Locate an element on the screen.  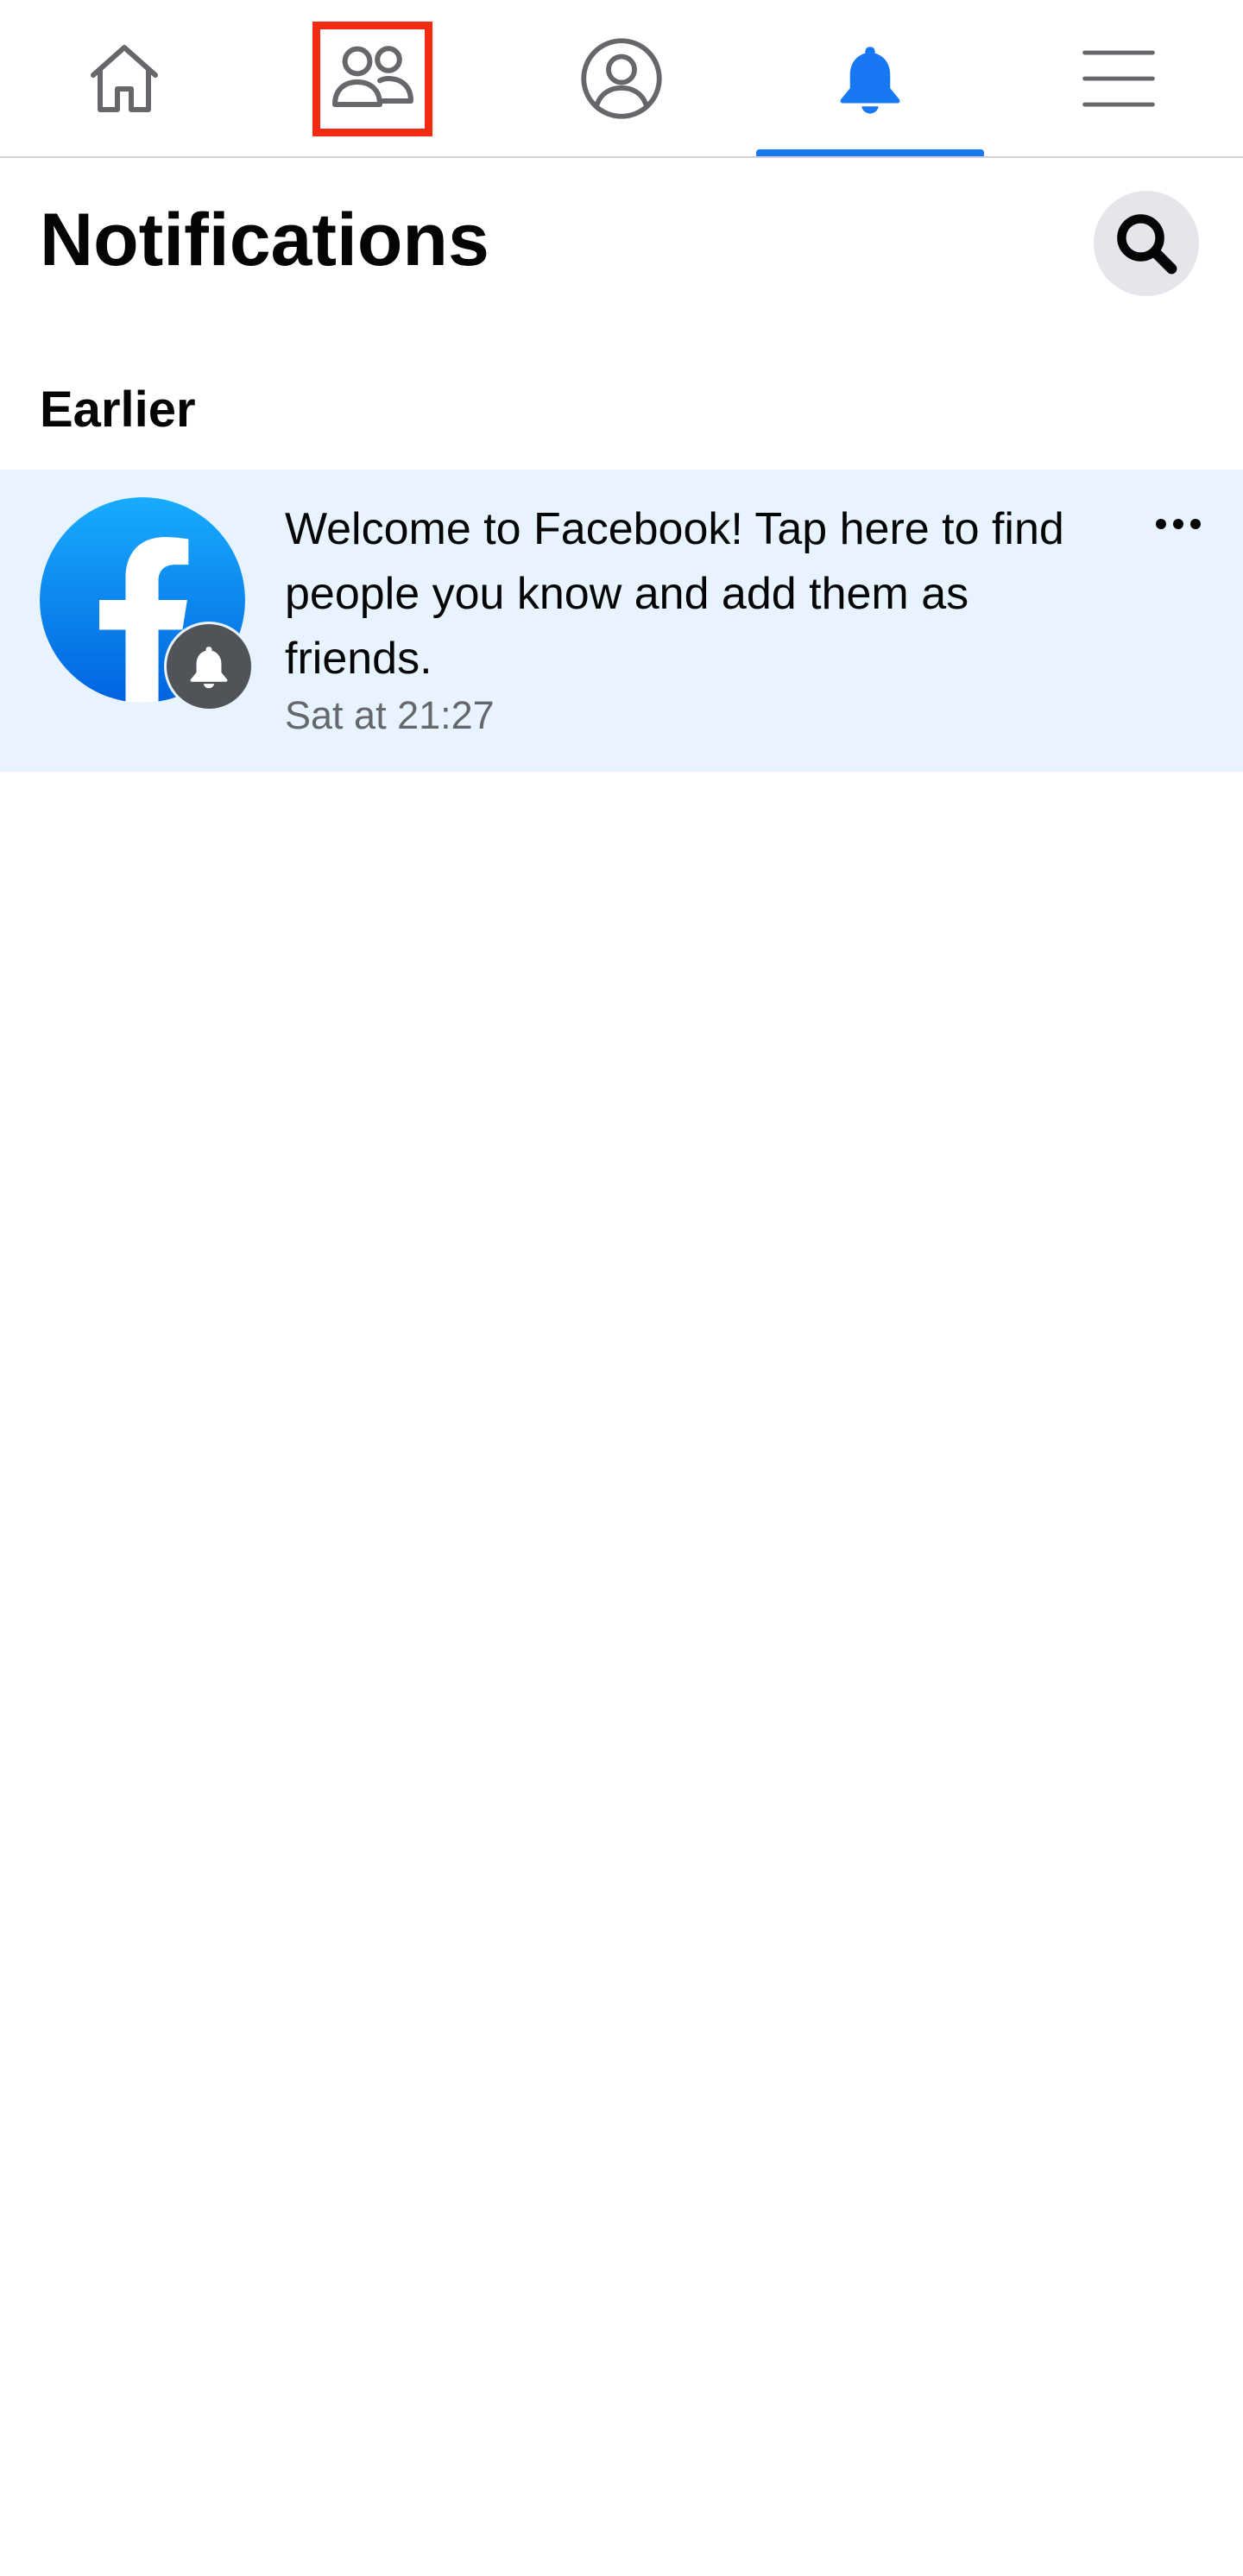
notifications-header: Notifications is located at coordinates (621, 246).